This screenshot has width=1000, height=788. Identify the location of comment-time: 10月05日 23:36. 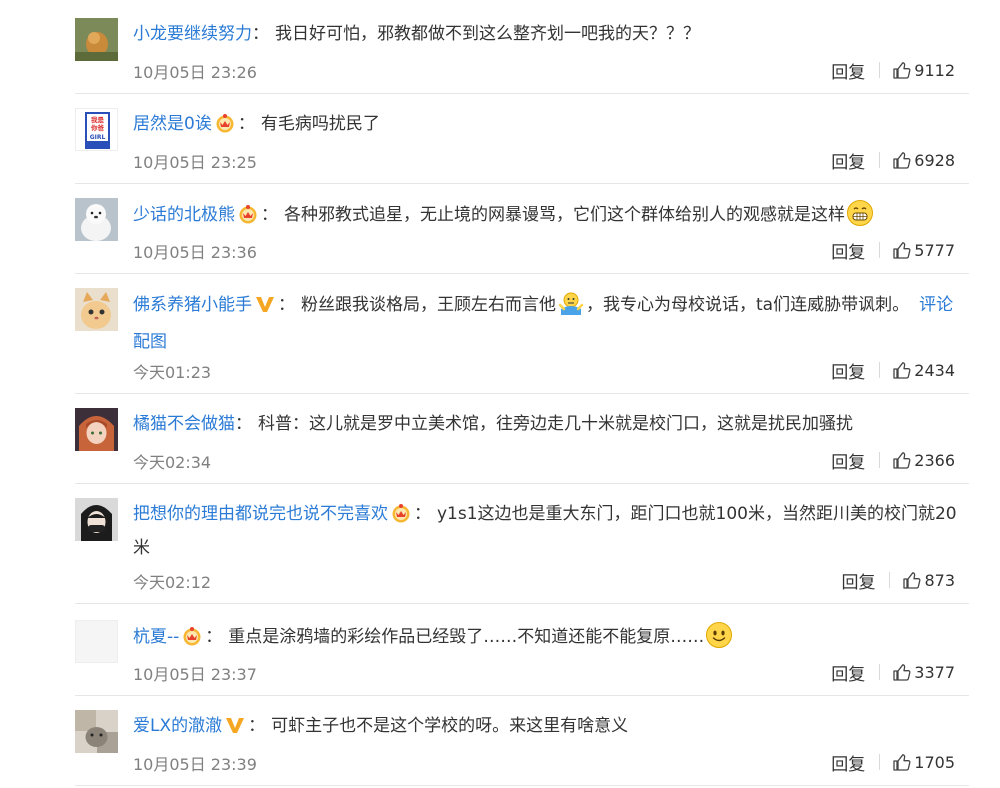
(195, 252).